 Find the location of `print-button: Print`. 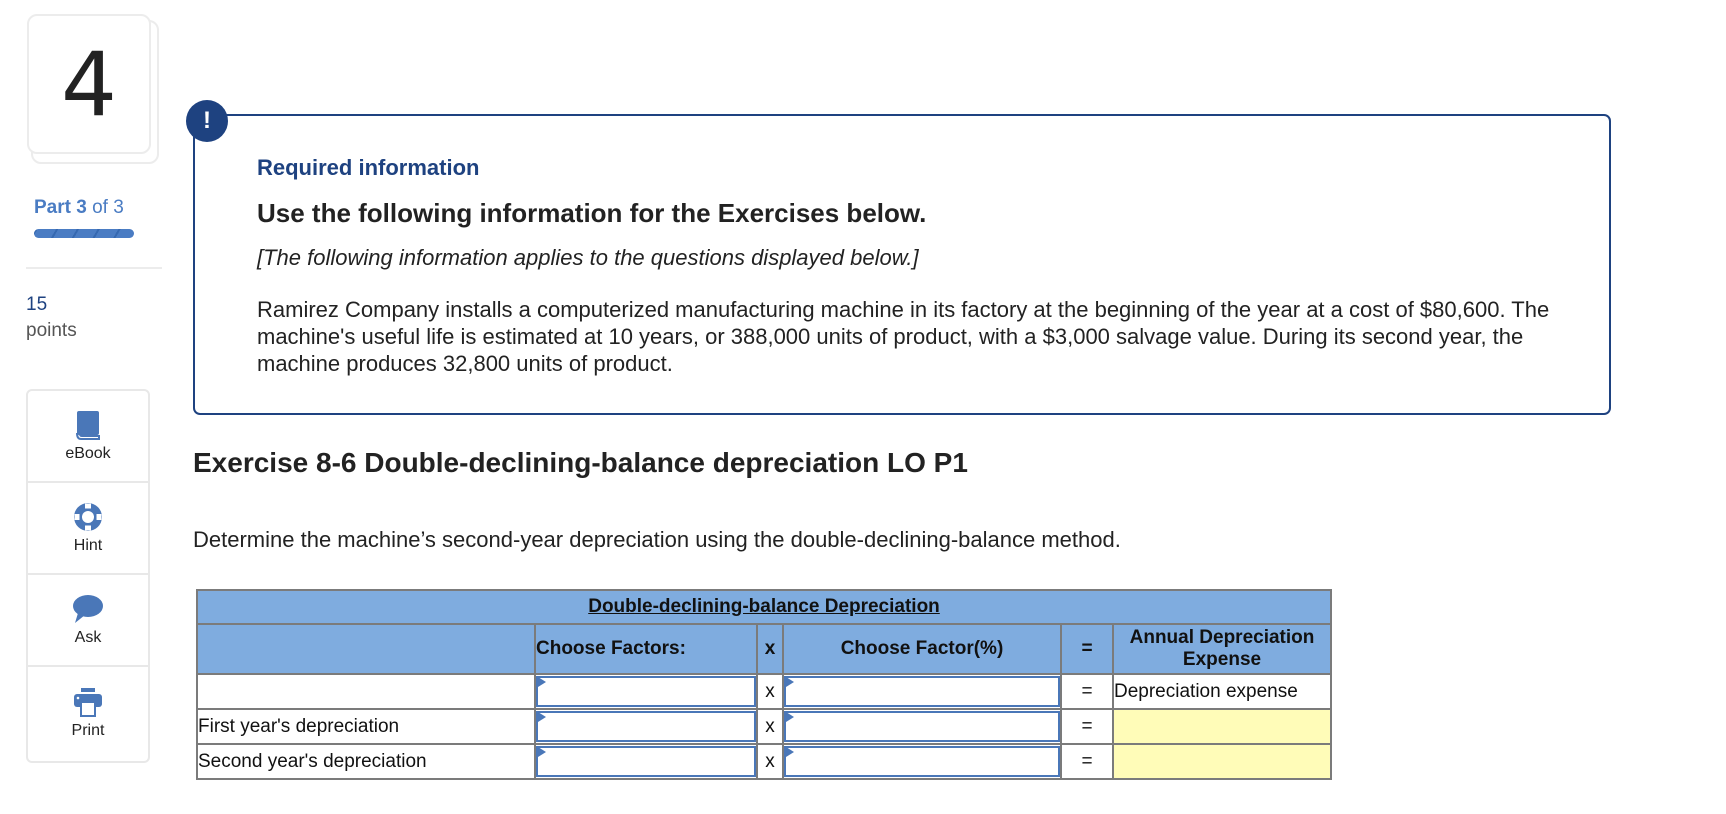

print-button: Print is located at coordinates (88, 713).